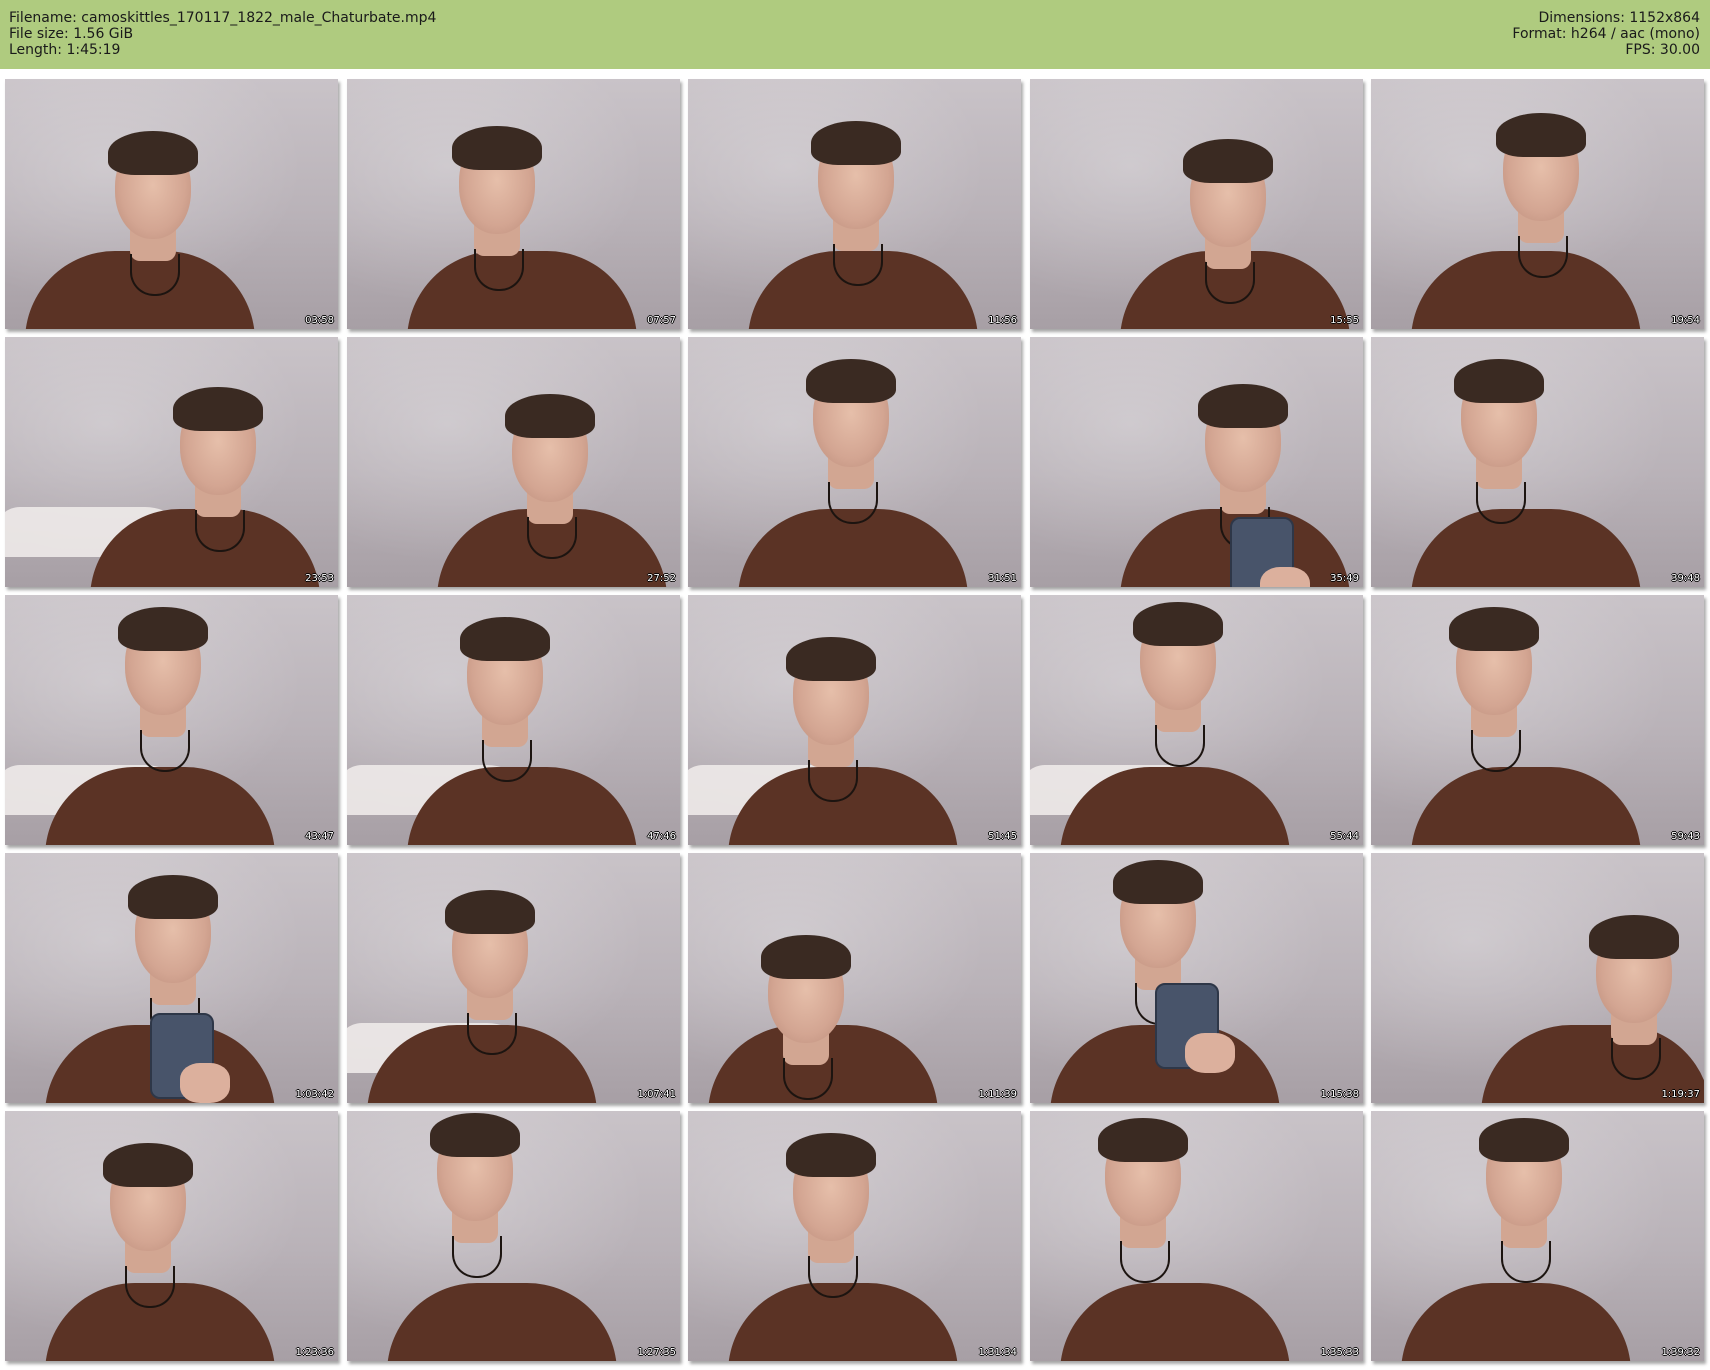 This screenshot has width=1710, height=1370. I want to click on video-thumbnail: 1:03:42, so click(171, 978).